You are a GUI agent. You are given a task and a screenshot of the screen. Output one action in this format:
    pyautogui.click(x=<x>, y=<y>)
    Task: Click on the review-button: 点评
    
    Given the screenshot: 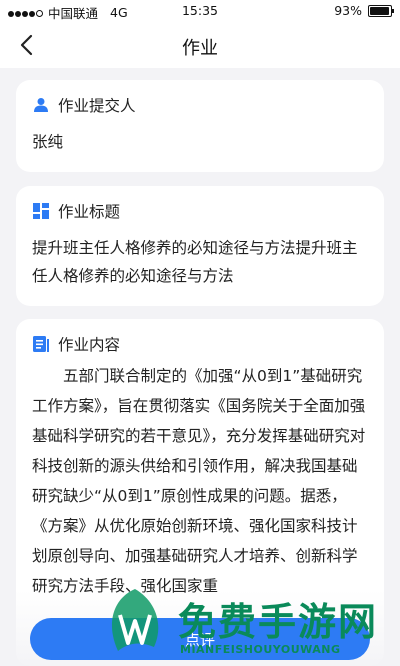 What is the action you would take?
    pyautogui.click(x=200, y=639)
    